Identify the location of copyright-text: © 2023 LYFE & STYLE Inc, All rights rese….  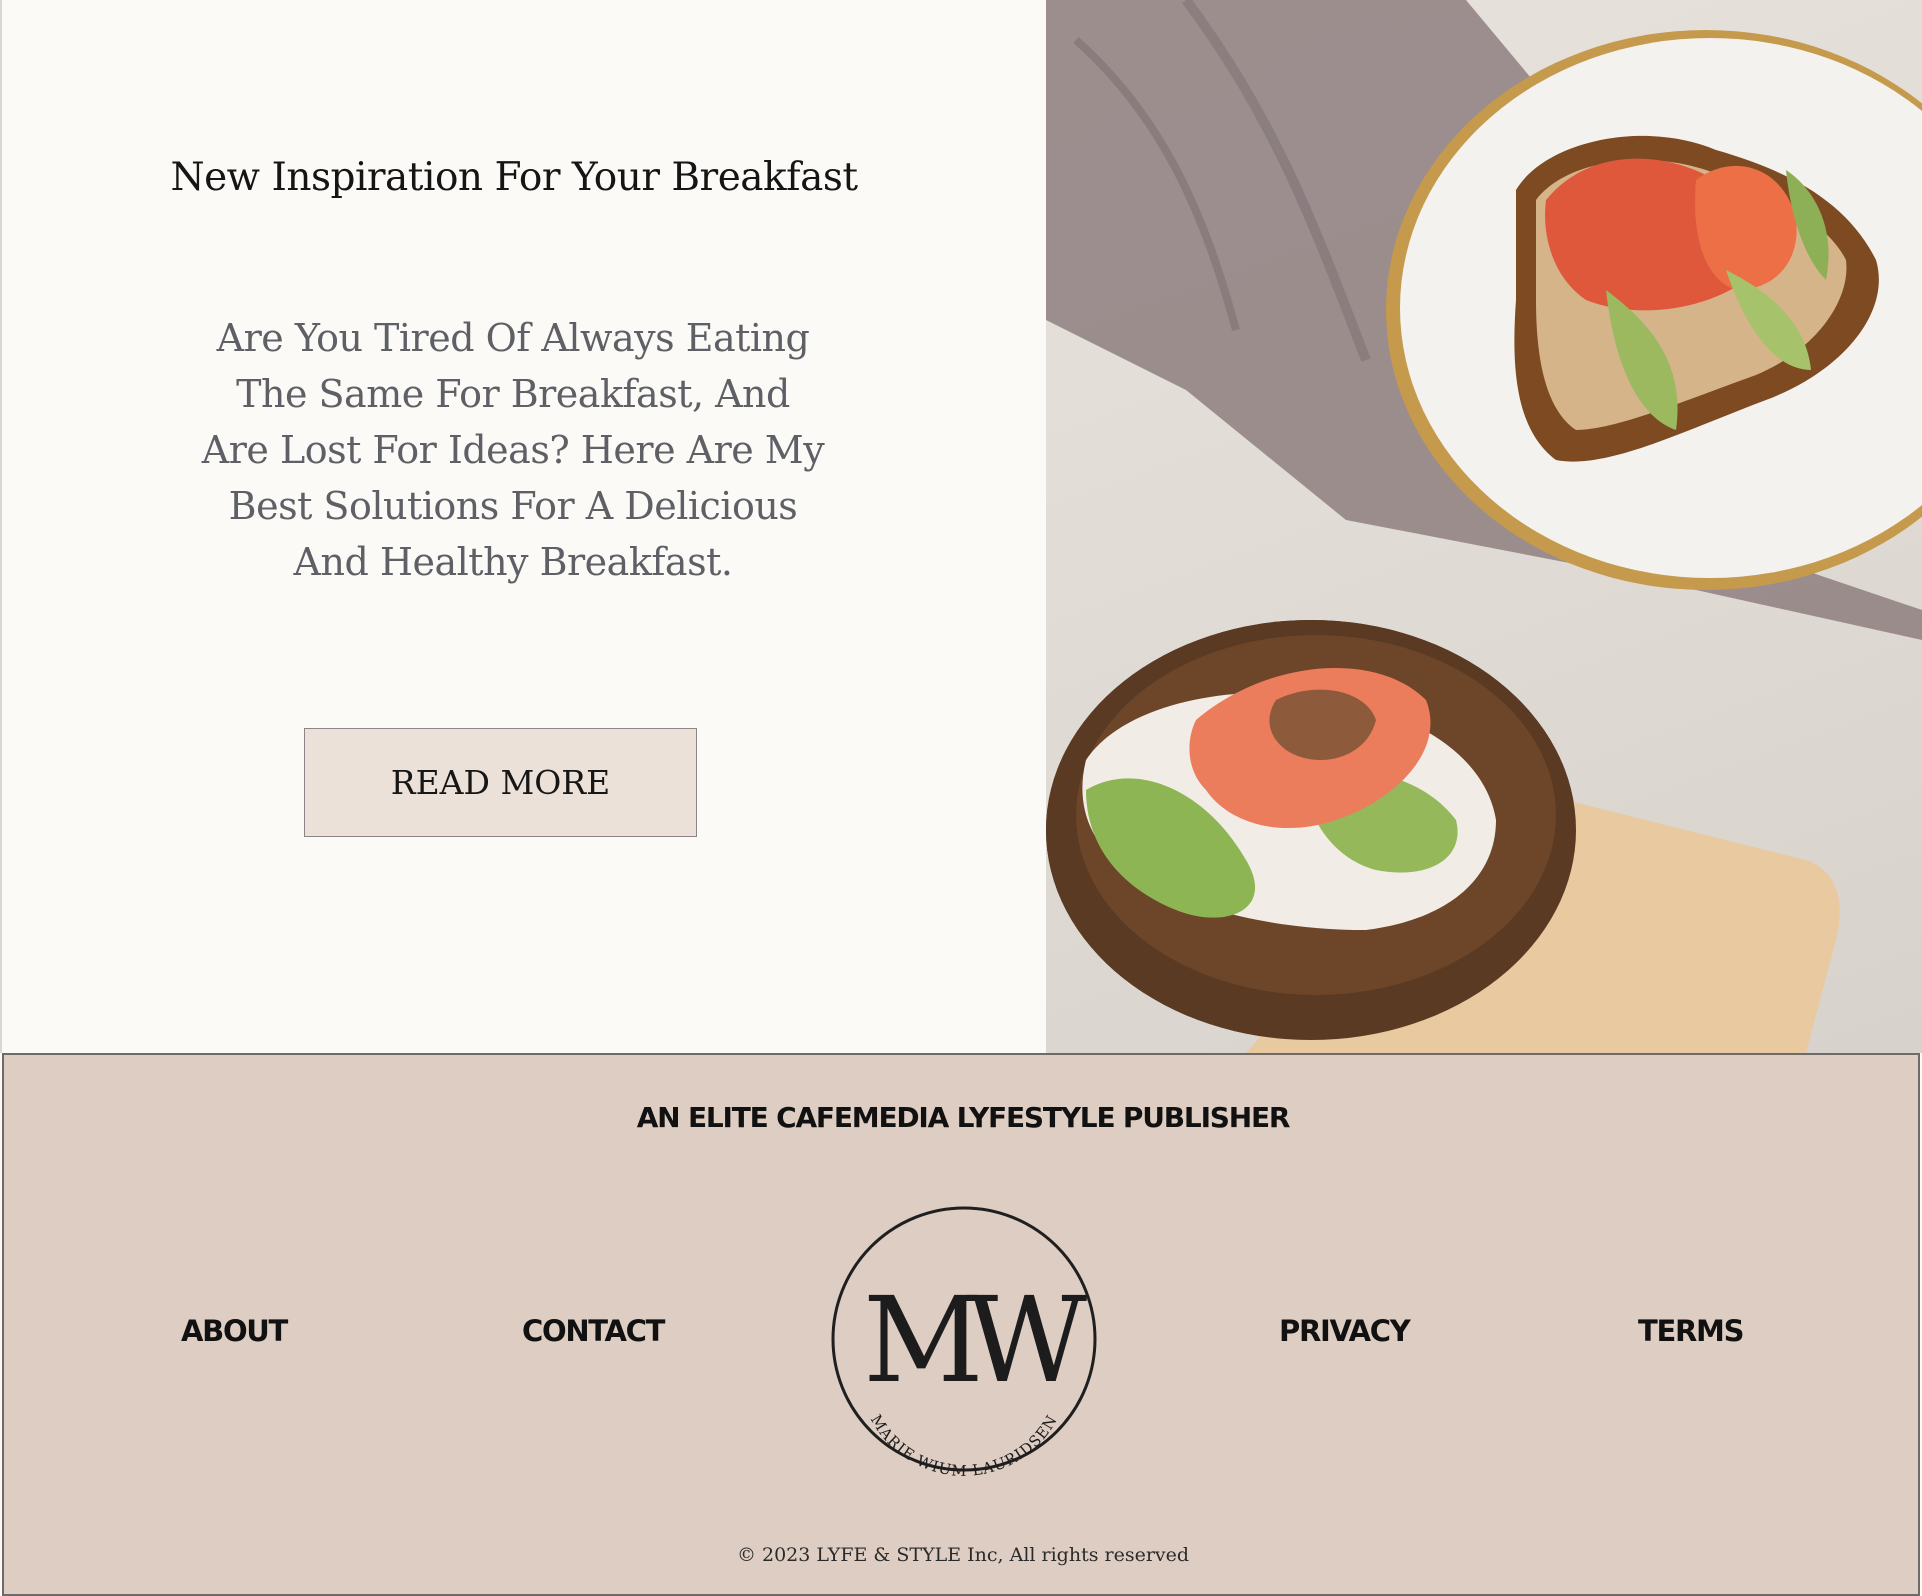
(963, 1555).